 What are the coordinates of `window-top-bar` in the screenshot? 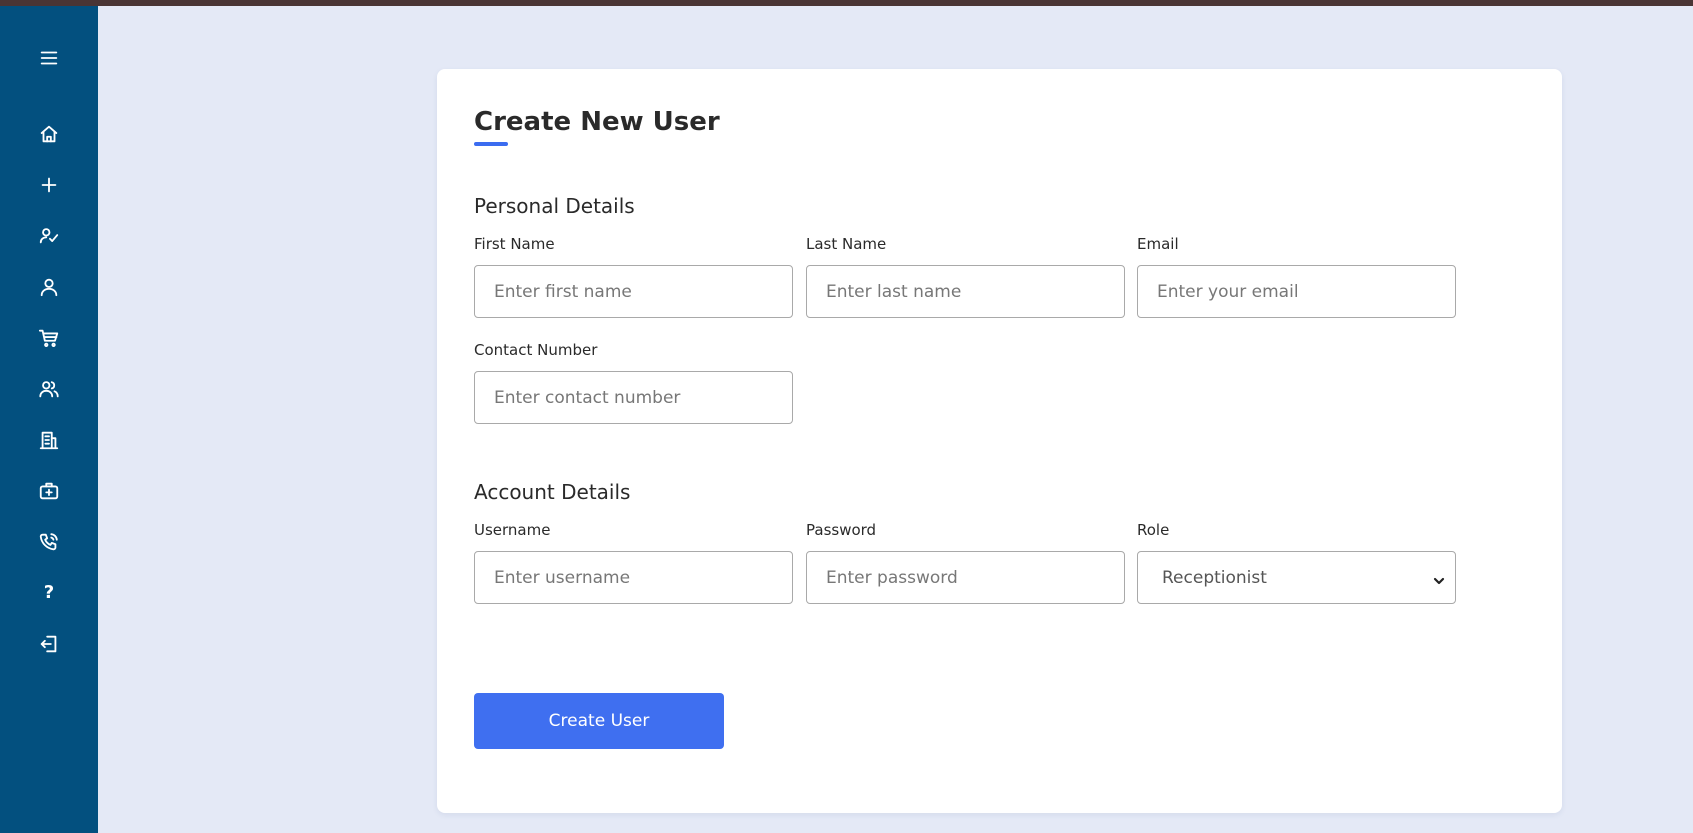 It's located at (846, 3).